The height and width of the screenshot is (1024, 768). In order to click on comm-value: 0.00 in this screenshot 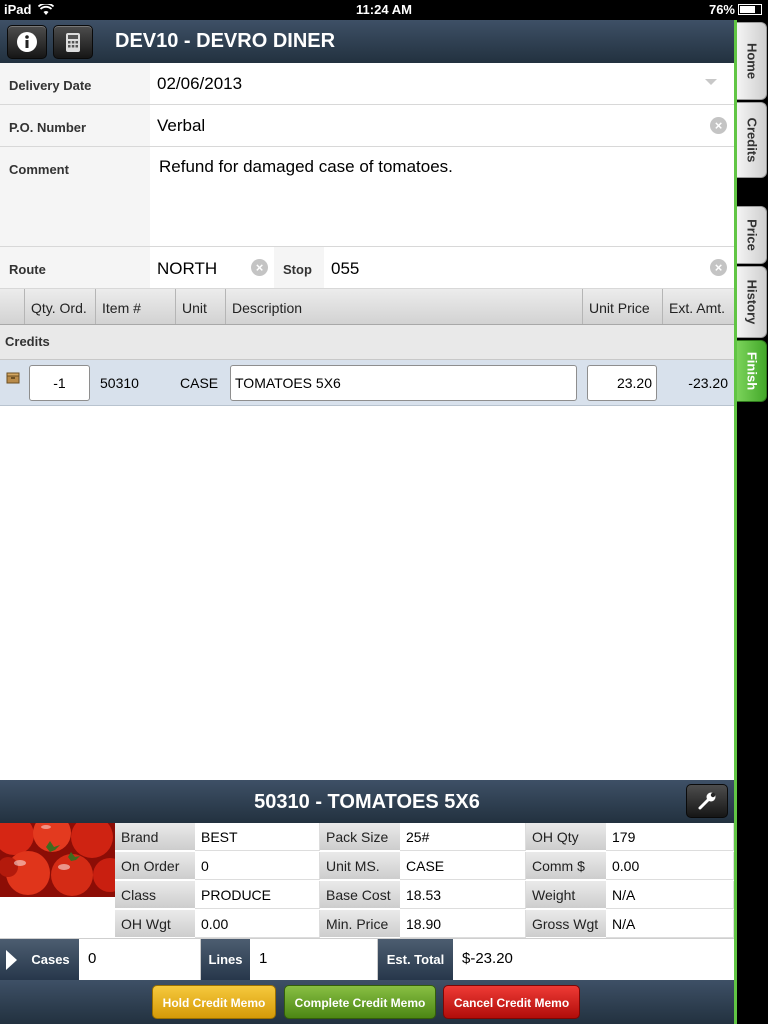, I will do `click(670, 866)`.